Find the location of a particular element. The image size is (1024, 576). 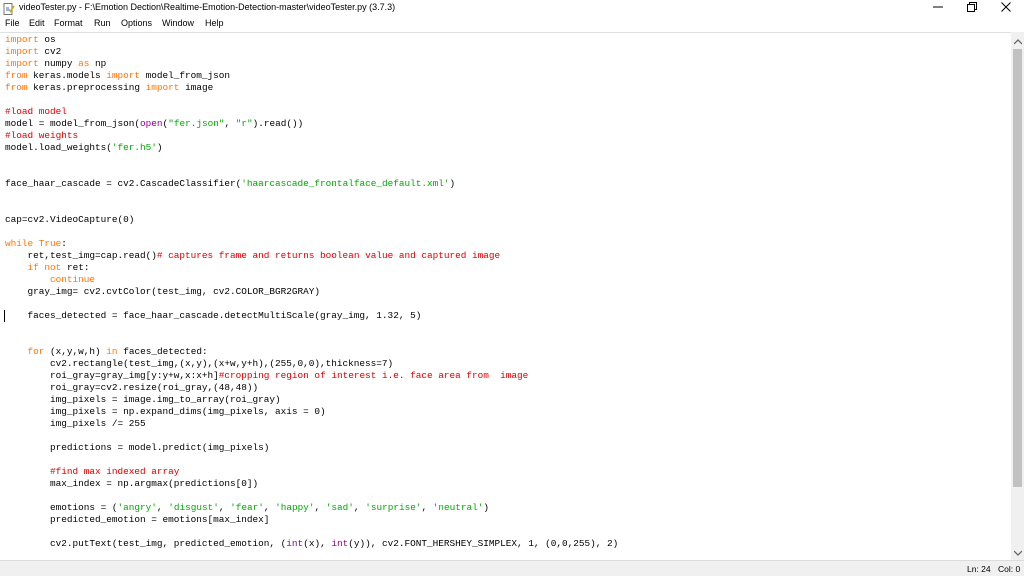

code-line-27: for (x,y,w,h) in faces_detected: is located at coordinates (117, 351).